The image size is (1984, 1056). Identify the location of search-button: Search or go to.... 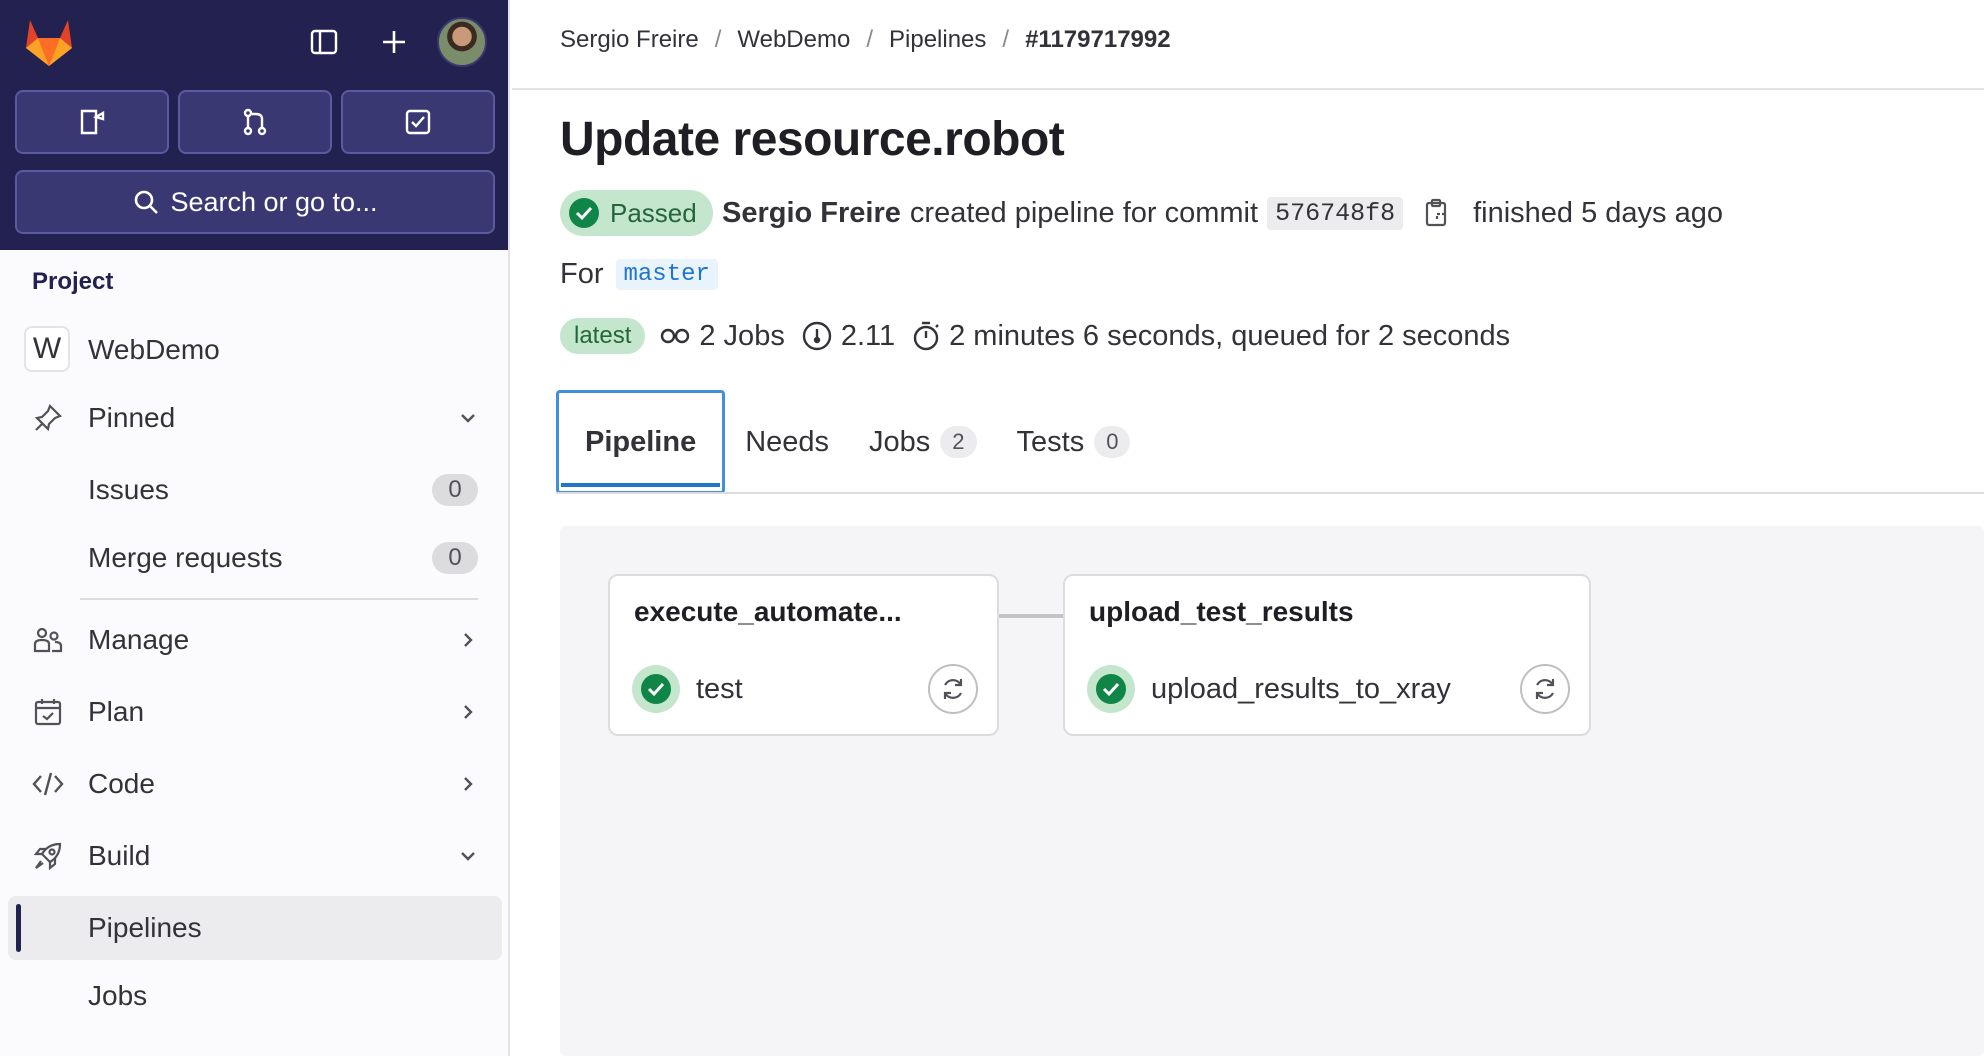
(255, 202).